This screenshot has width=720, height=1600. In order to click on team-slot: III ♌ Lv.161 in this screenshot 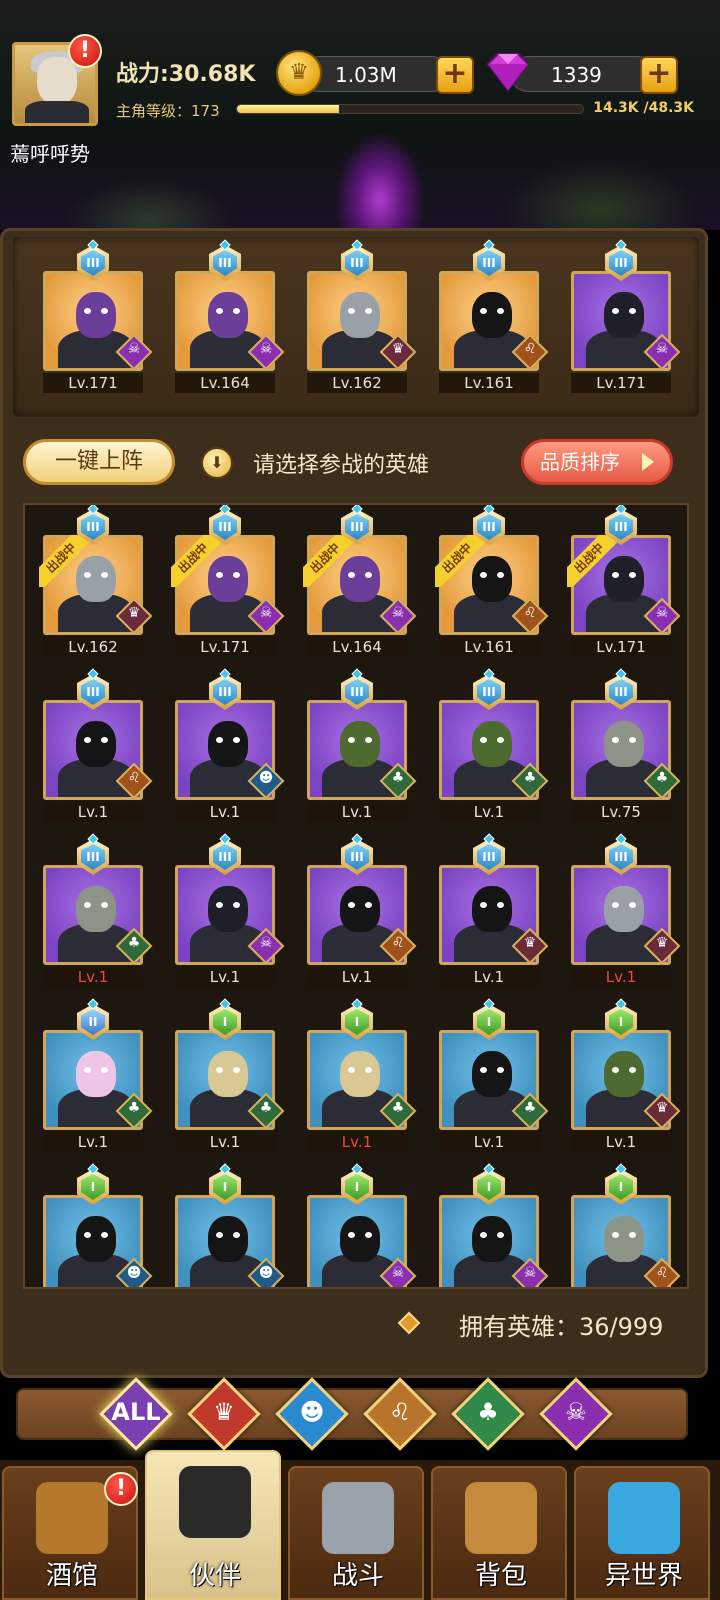, I will do `click(492, 316)`.